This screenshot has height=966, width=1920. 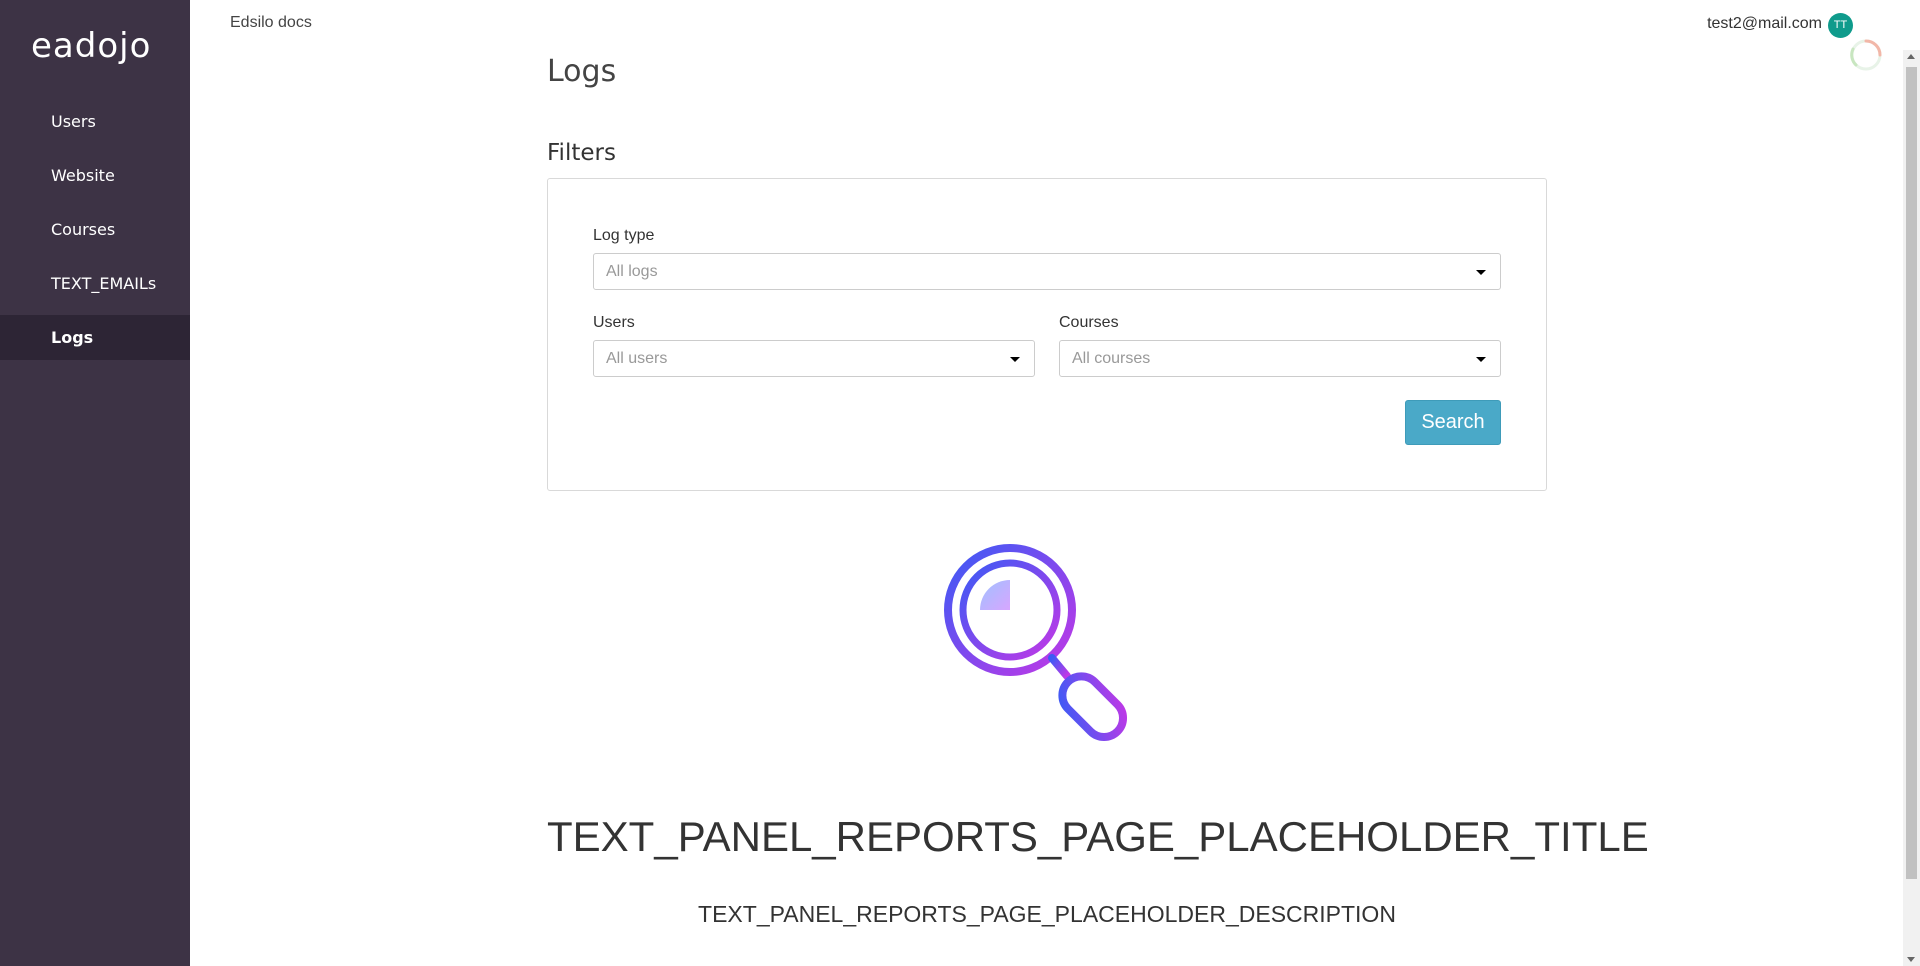 What do you see at coordinates (1911, 56) in the screenshot?
I see `scroll-up-arrow-icon` at bounding box center [1911, 56].